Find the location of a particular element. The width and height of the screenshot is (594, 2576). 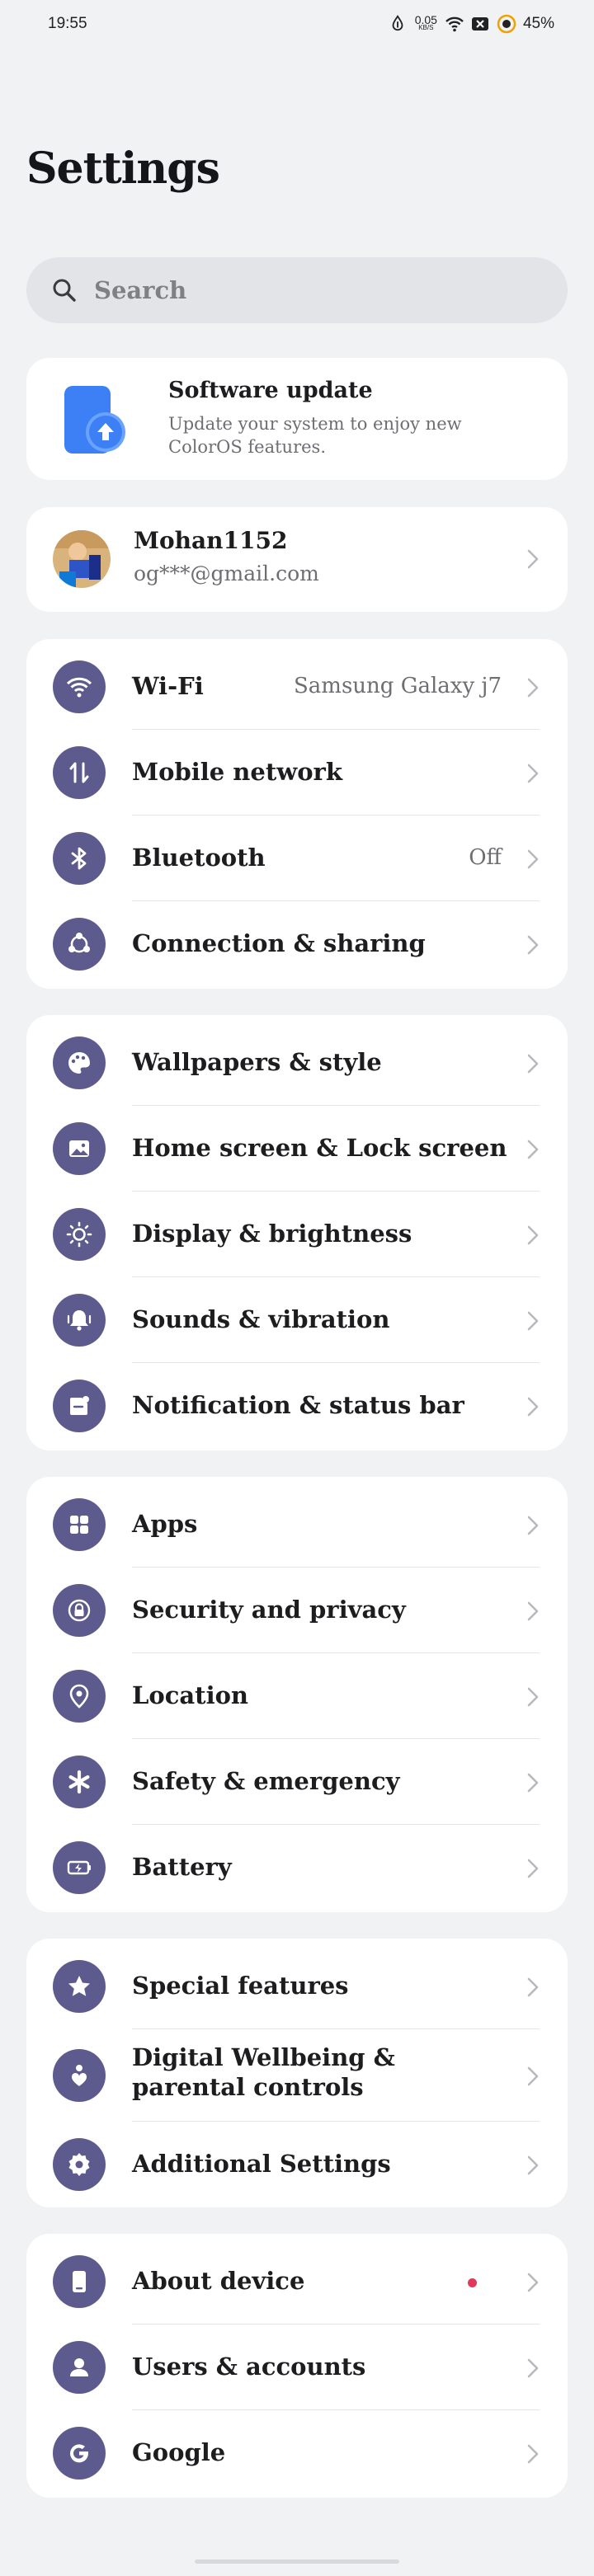

settings-item-apps: Apps is located at coordinates (297, 1525).